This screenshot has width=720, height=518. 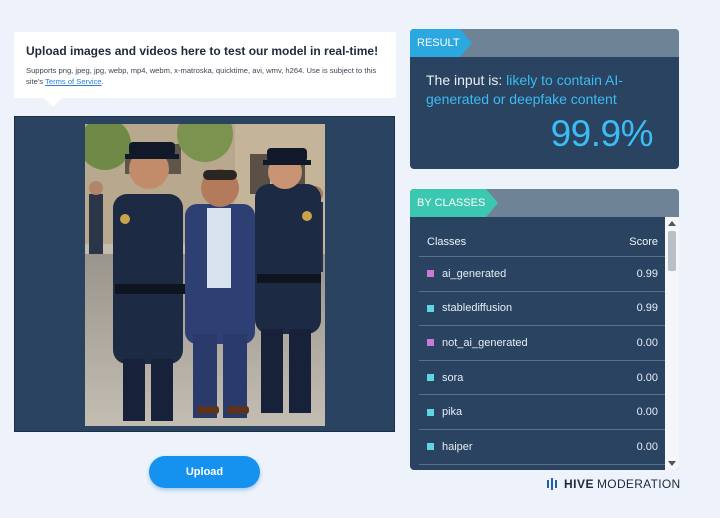 I want to click on classes-tag: BY CLASSES, so click(x=454, y=203).